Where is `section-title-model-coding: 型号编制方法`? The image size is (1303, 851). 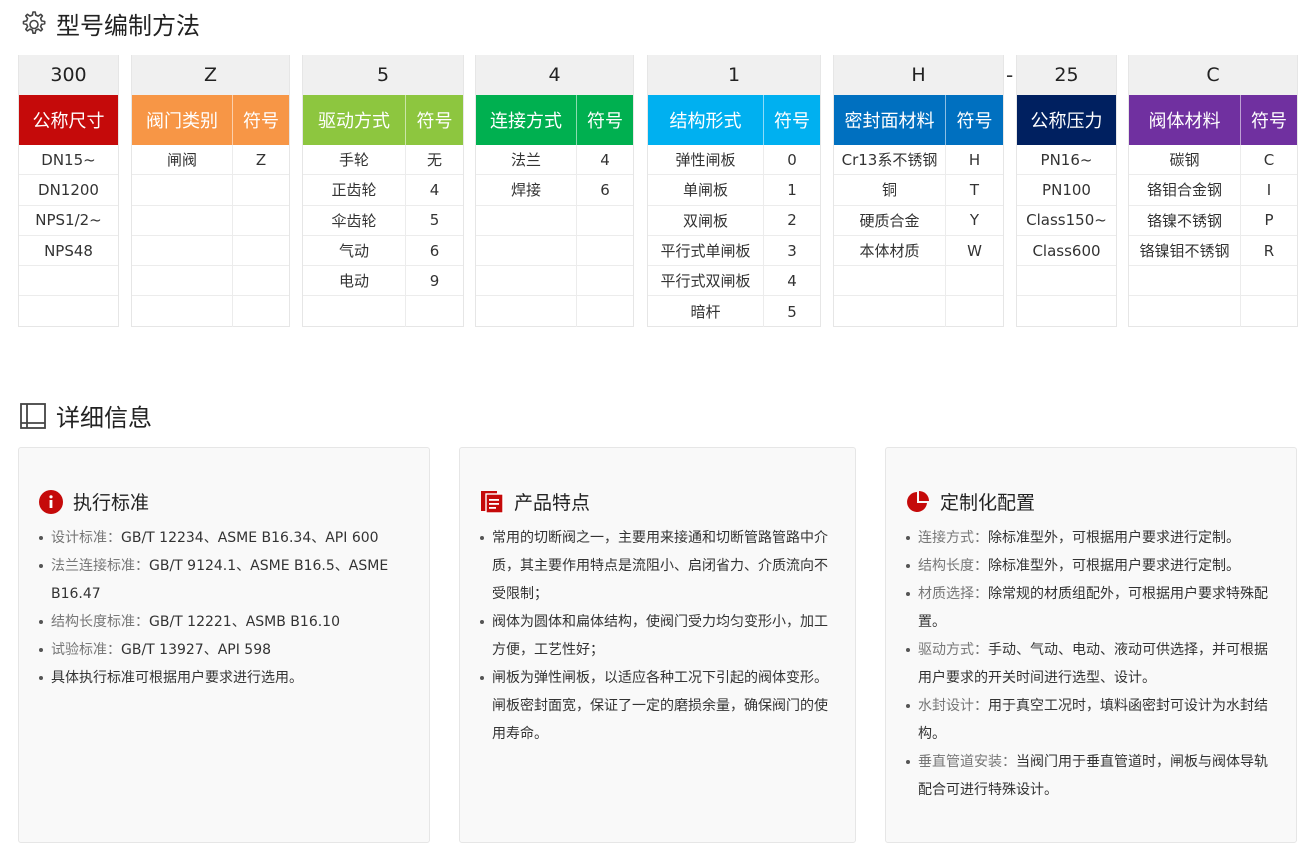 section-title-model-coding: 型号编制方法 is located at coordinates (109, 23).